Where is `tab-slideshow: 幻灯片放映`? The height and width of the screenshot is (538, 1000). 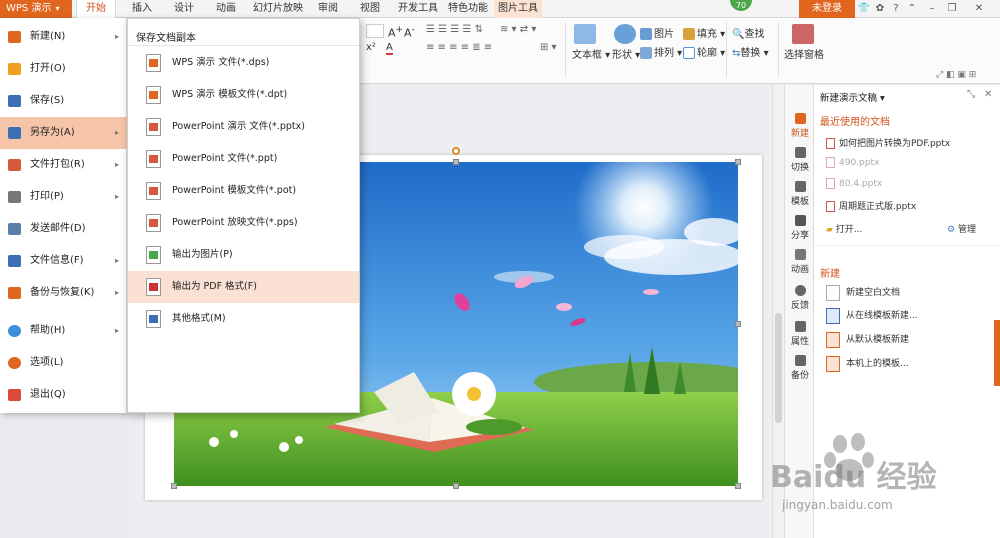 tab-slideshow: 幻灯片放映 is located at coordinates (278, 9).